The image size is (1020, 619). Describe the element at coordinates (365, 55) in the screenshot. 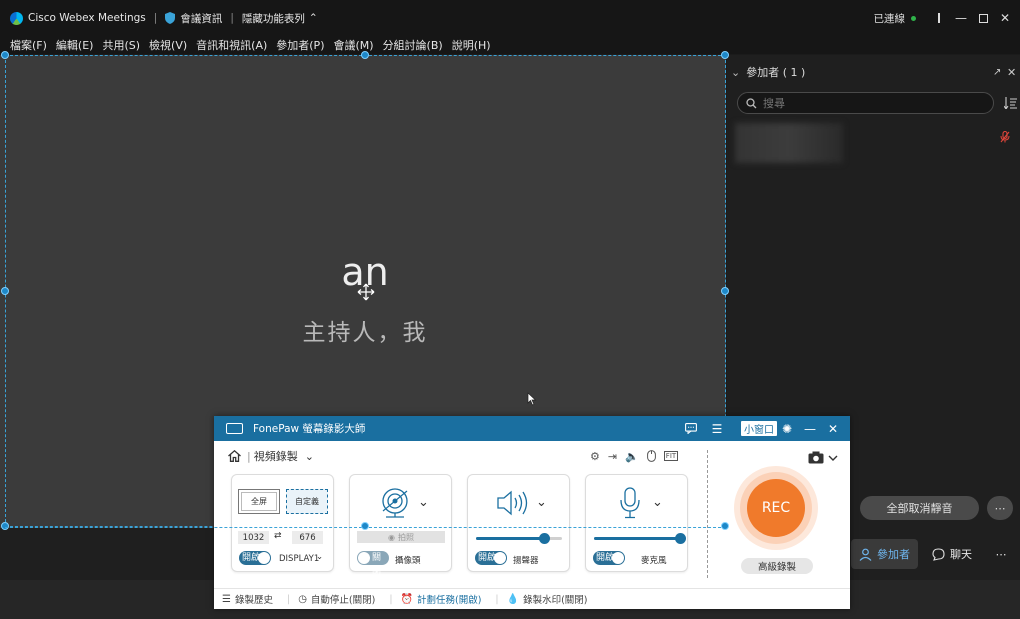

I see `selection-handle-top` at that location.